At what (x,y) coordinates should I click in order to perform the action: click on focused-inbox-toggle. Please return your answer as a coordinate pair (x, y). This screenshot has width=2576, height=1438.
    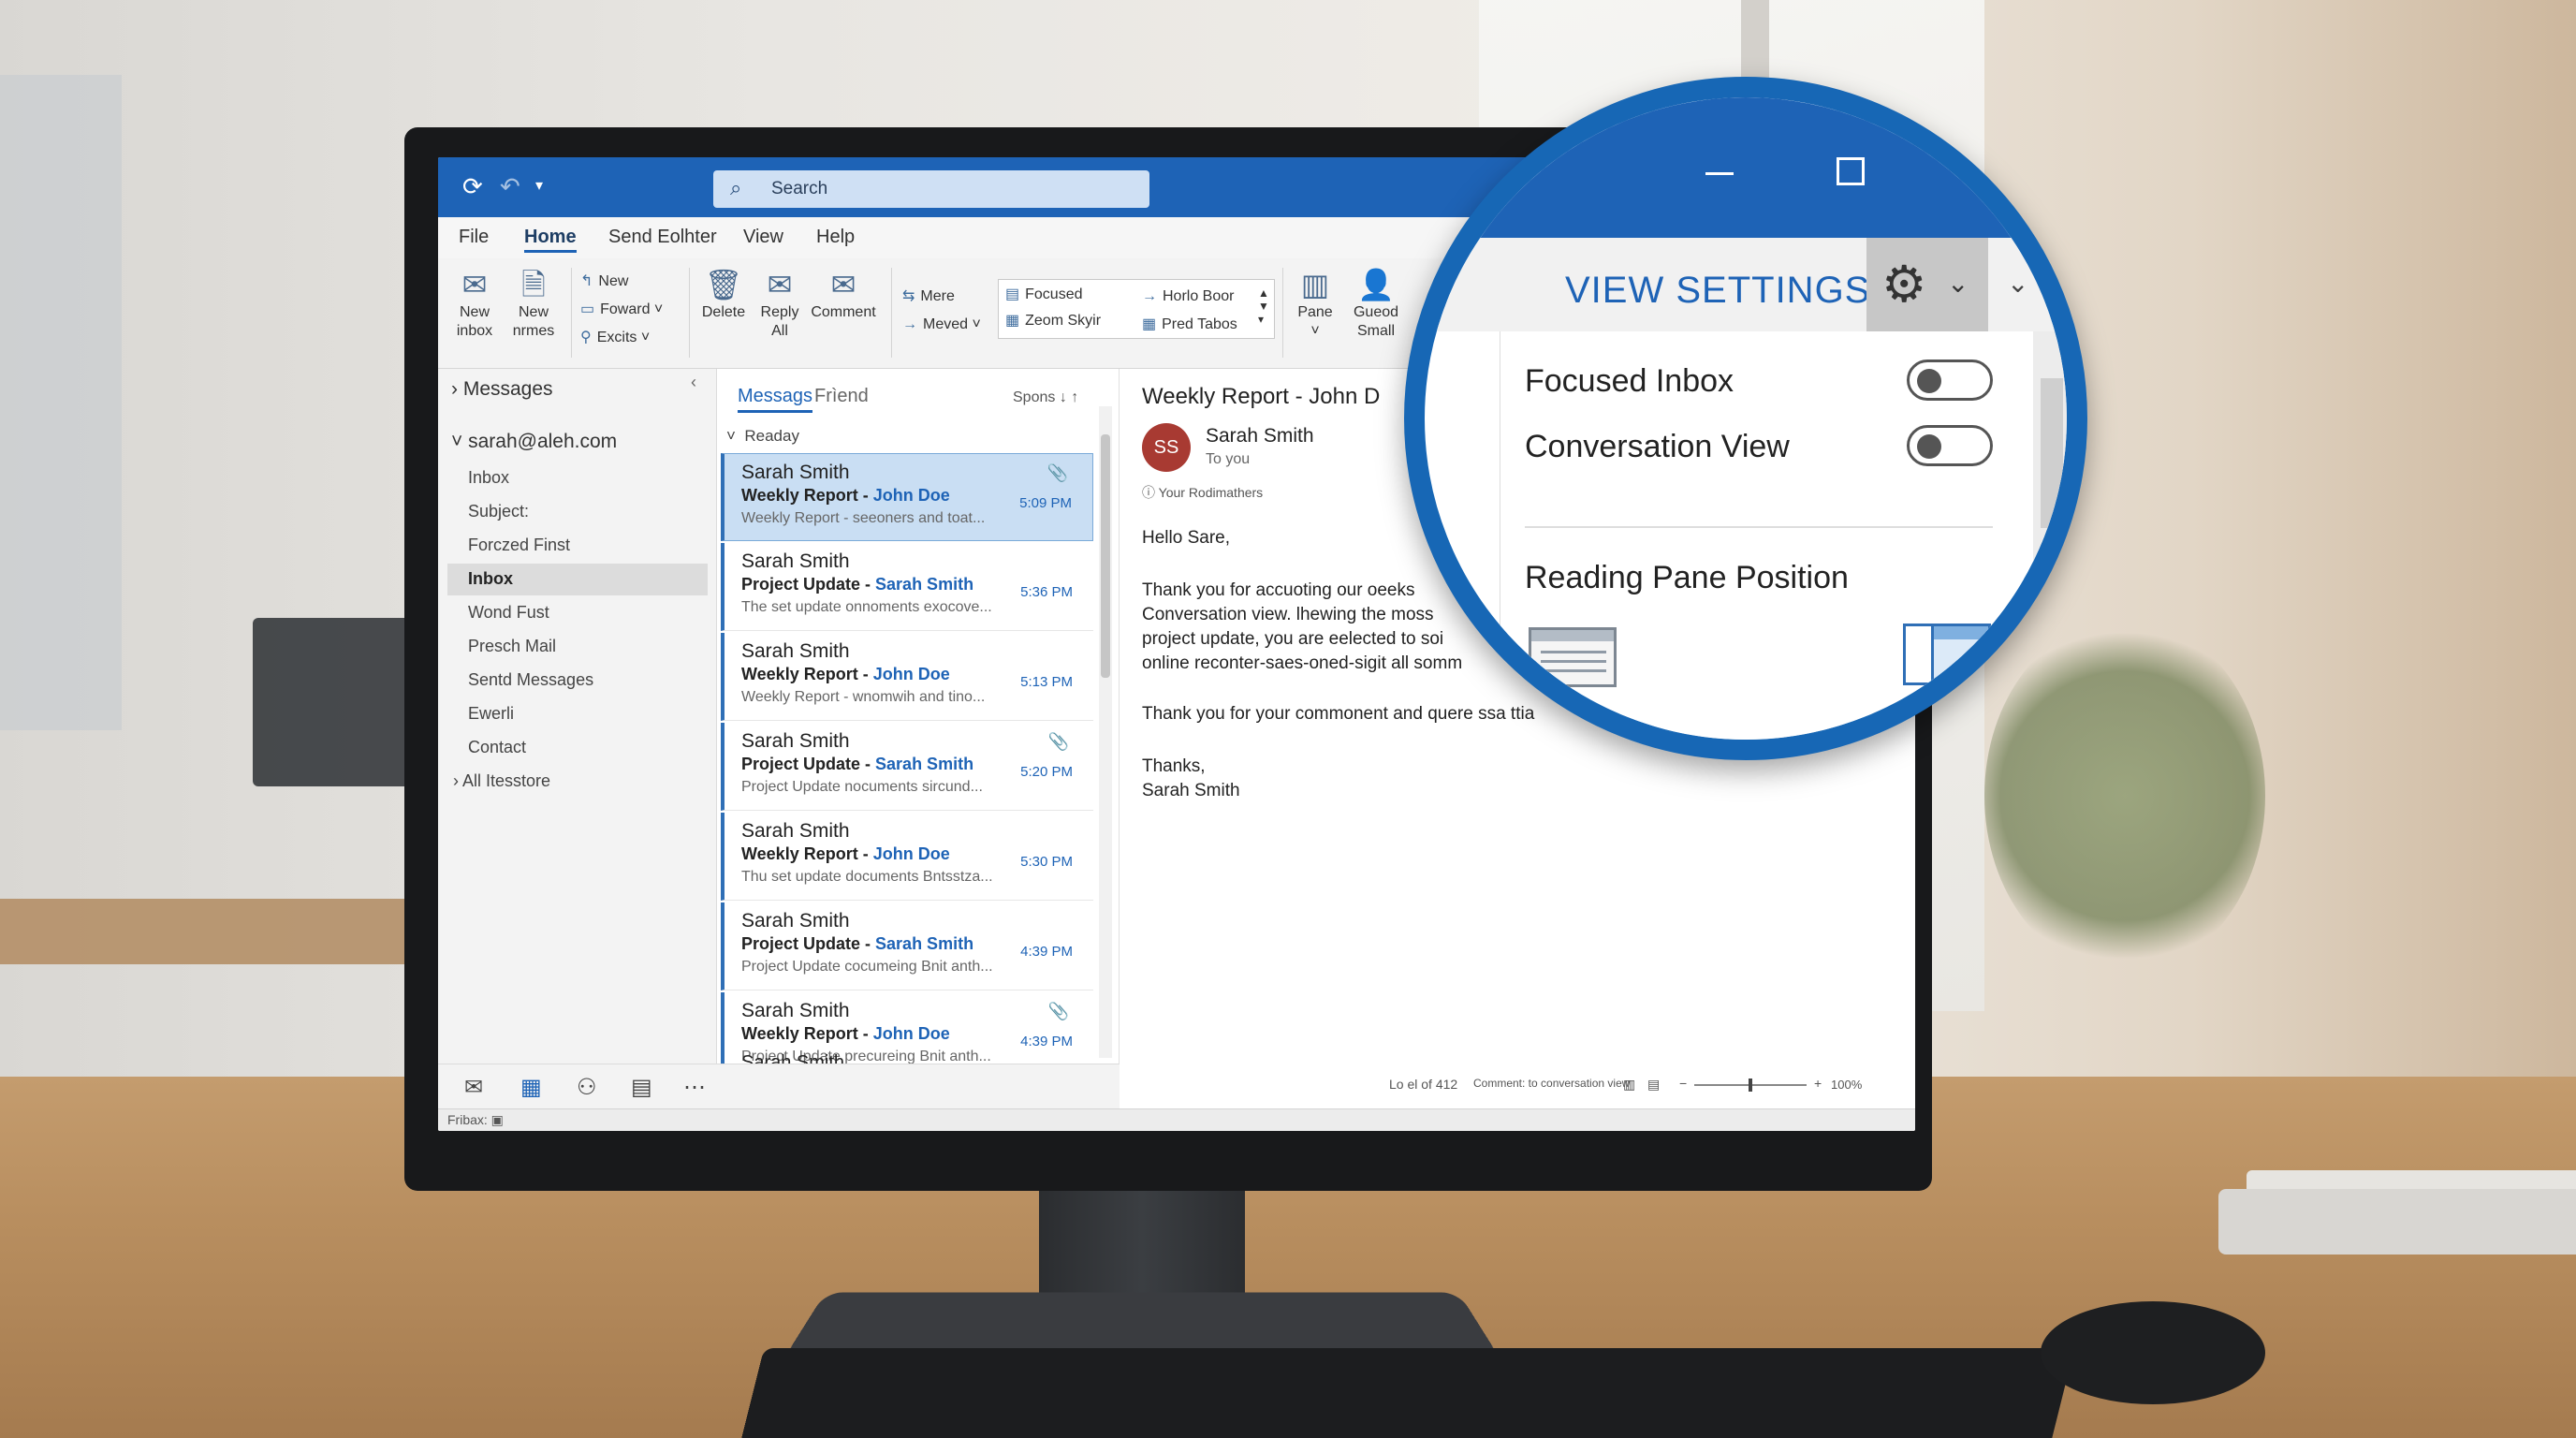
    Looking at the image, I should click on (1950, 380).